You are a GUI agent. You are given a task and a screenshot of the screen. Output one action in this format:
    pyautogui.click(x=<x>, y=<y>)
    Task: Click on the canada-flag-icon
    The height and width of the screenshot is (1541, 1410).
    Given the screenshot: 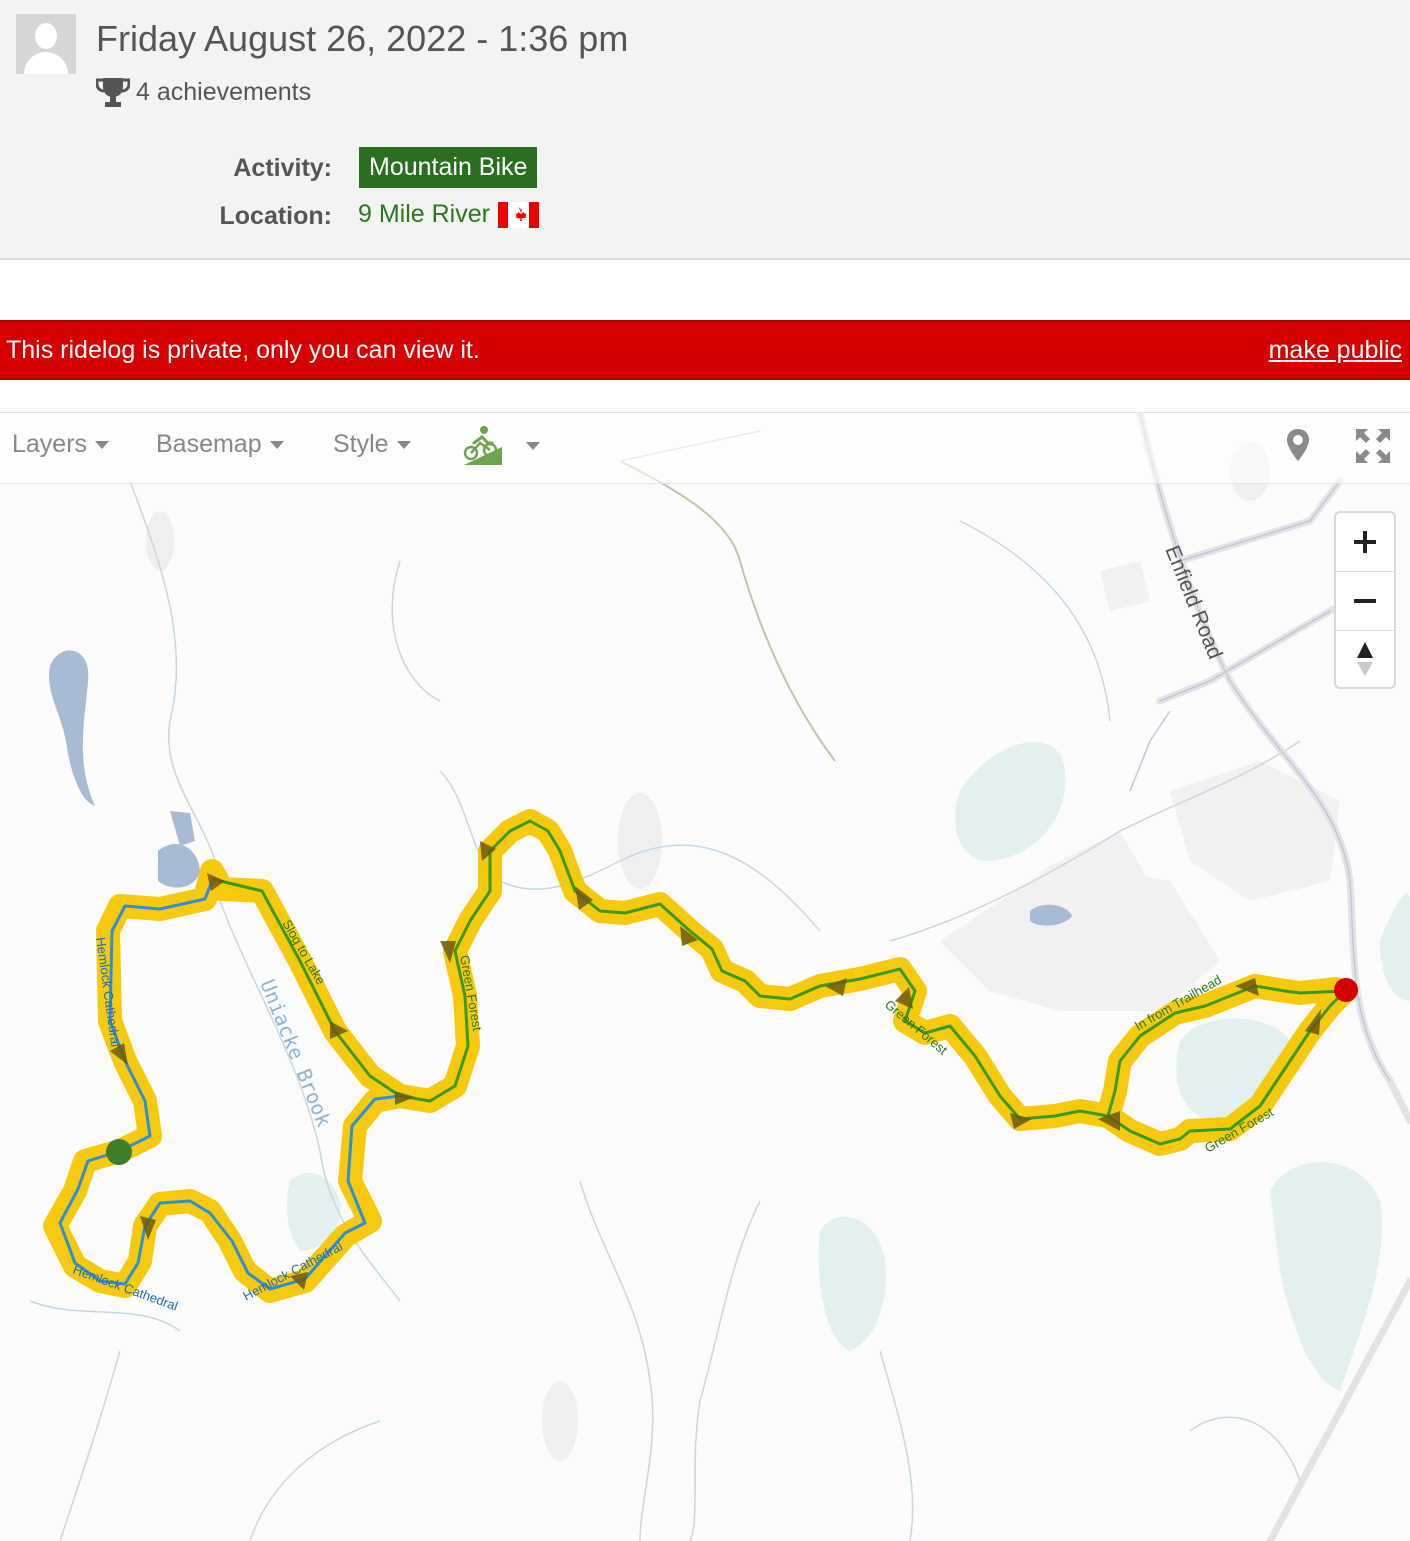 What is the action you would take?
    pyautogui.click(x=518, y=214)
    